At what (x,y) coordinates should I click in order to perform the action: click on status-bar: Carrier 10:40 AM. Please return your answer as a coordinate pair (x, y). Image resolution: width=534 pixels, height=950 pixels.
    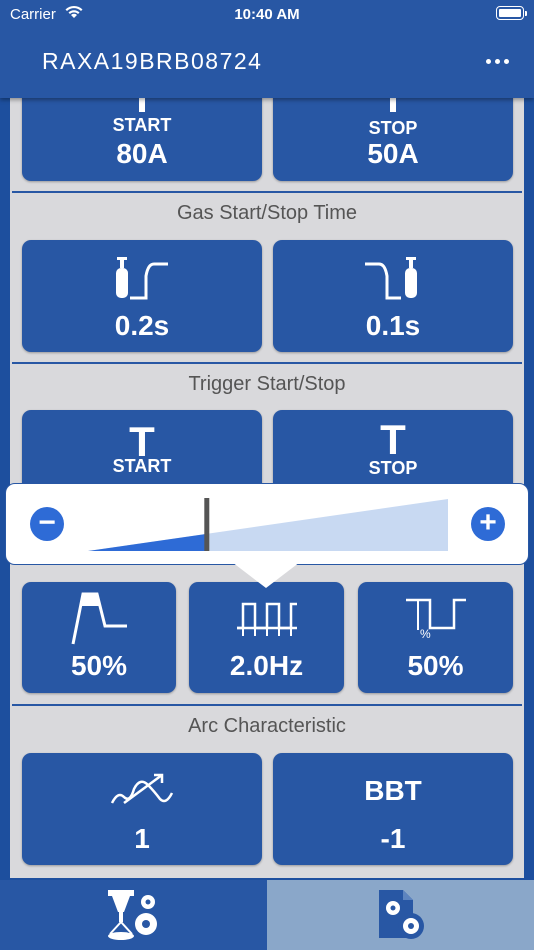
    Looking at the image, I should click on (267, 15).